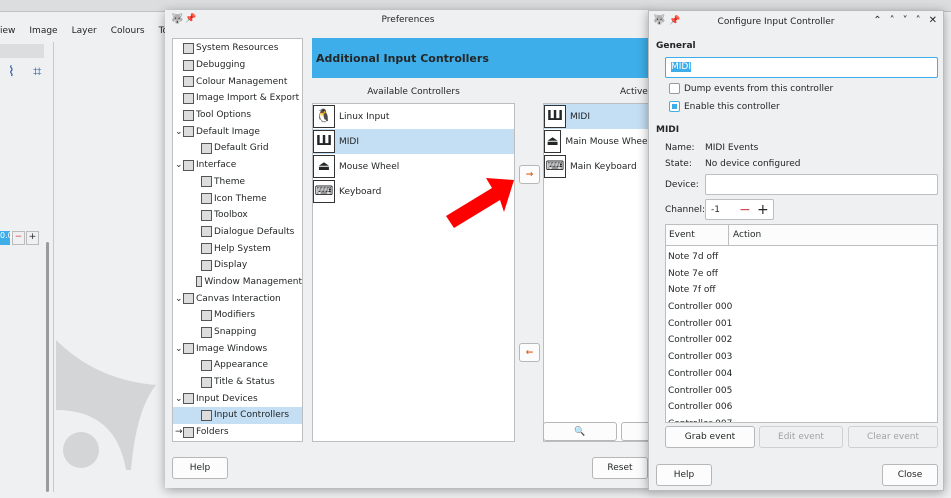 This screenshot has height=498, width=951. Describe the element at coordinates (759, 88) in the screenshot. I see `dump-events-label: Dump events from this controller` at that location.